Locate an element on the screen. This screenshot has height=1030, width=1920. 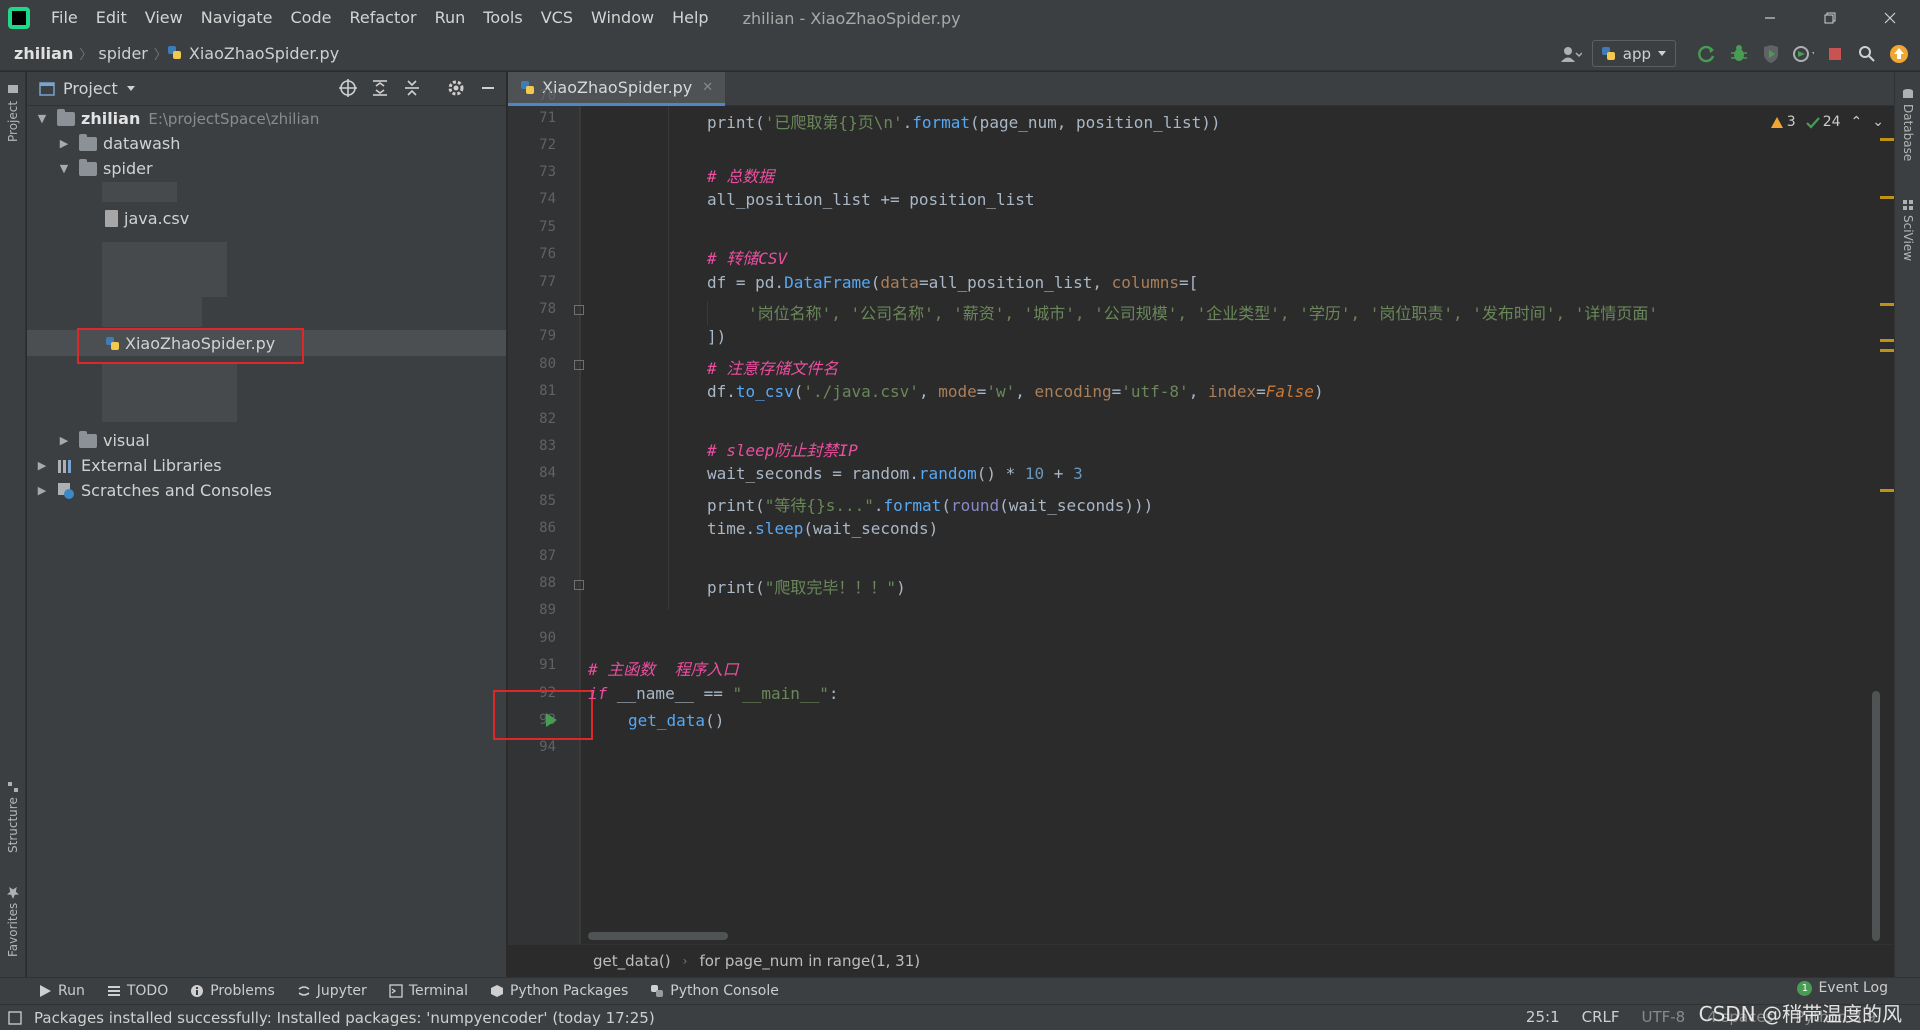
code-line-73: # 总数据 is located at coordinates (740, 175).